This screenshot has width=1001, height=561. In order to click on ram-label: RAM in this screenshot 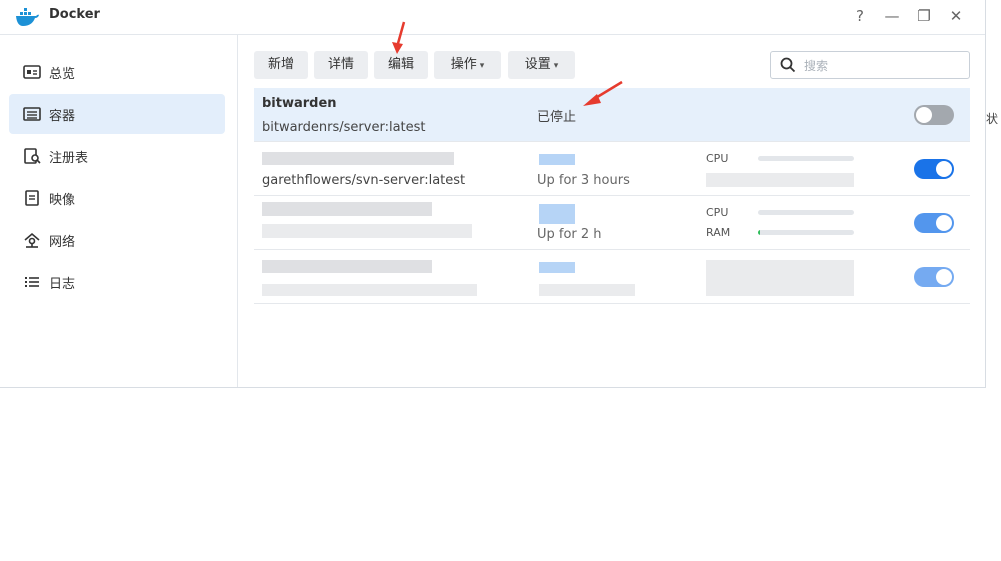, I will do `click(718, 232)`.